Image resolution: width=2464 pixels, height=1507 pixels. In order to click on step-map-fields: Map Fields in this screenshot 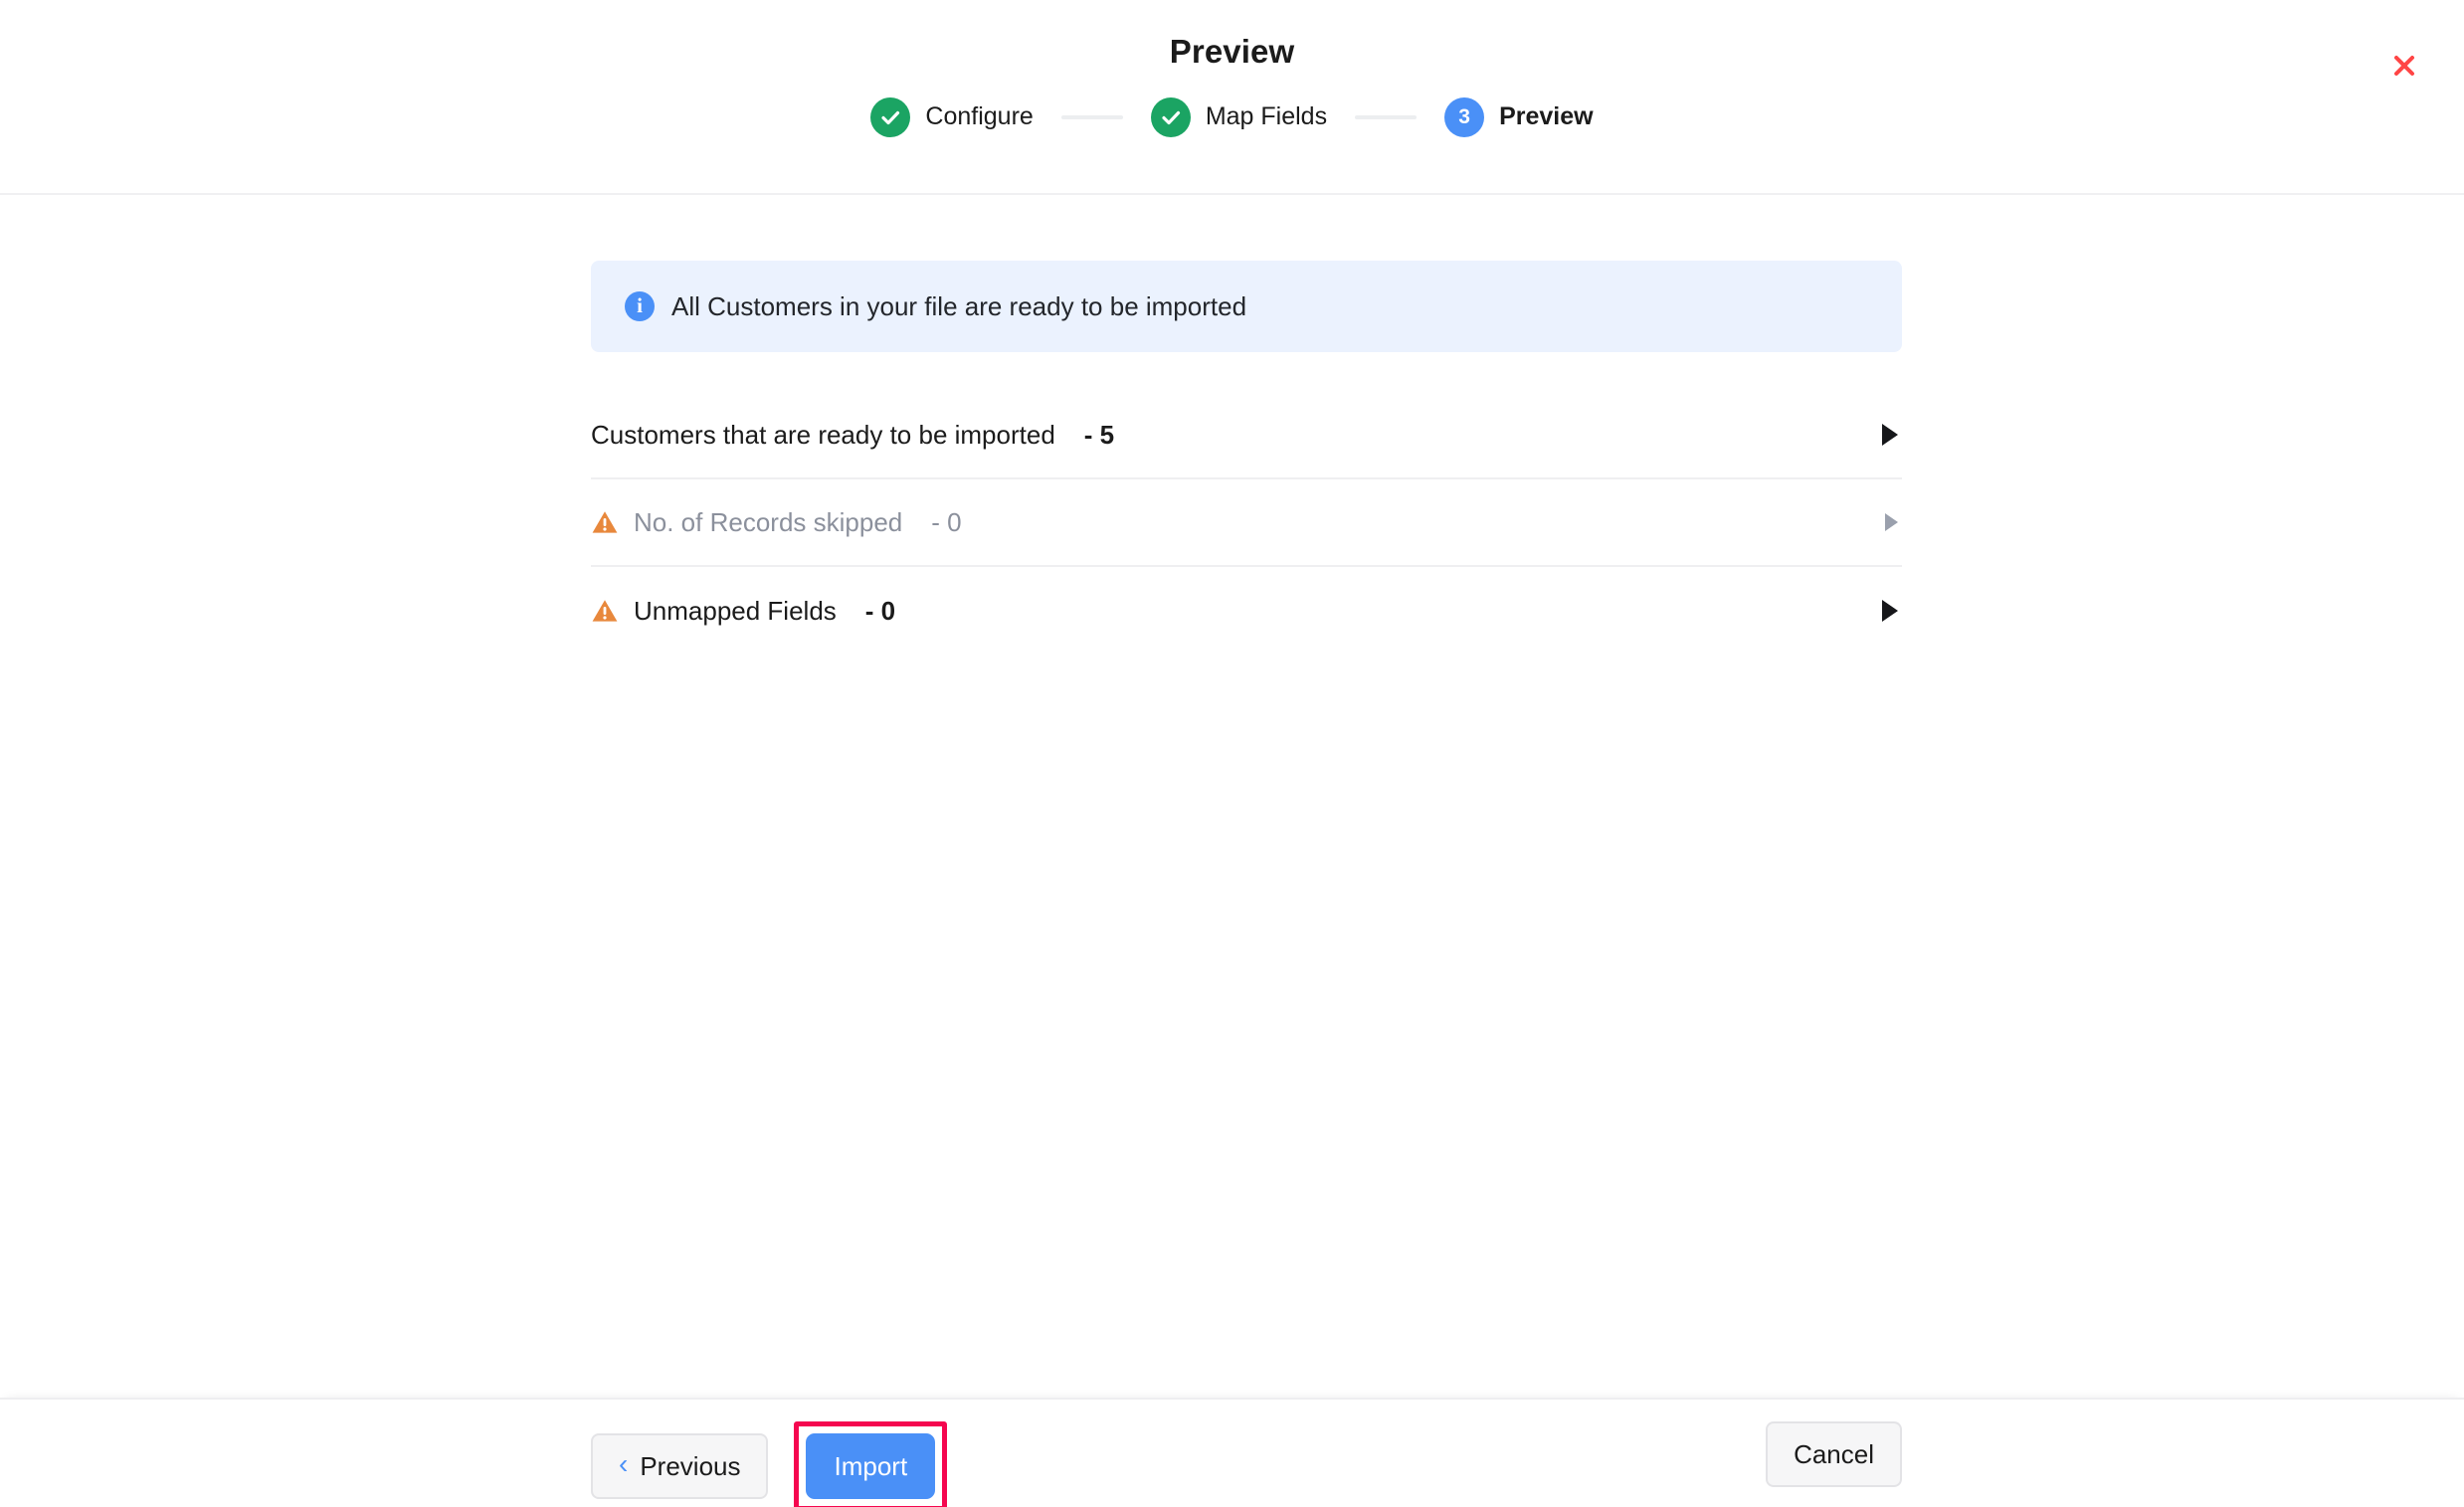, I will do `click(1239, 116)`.